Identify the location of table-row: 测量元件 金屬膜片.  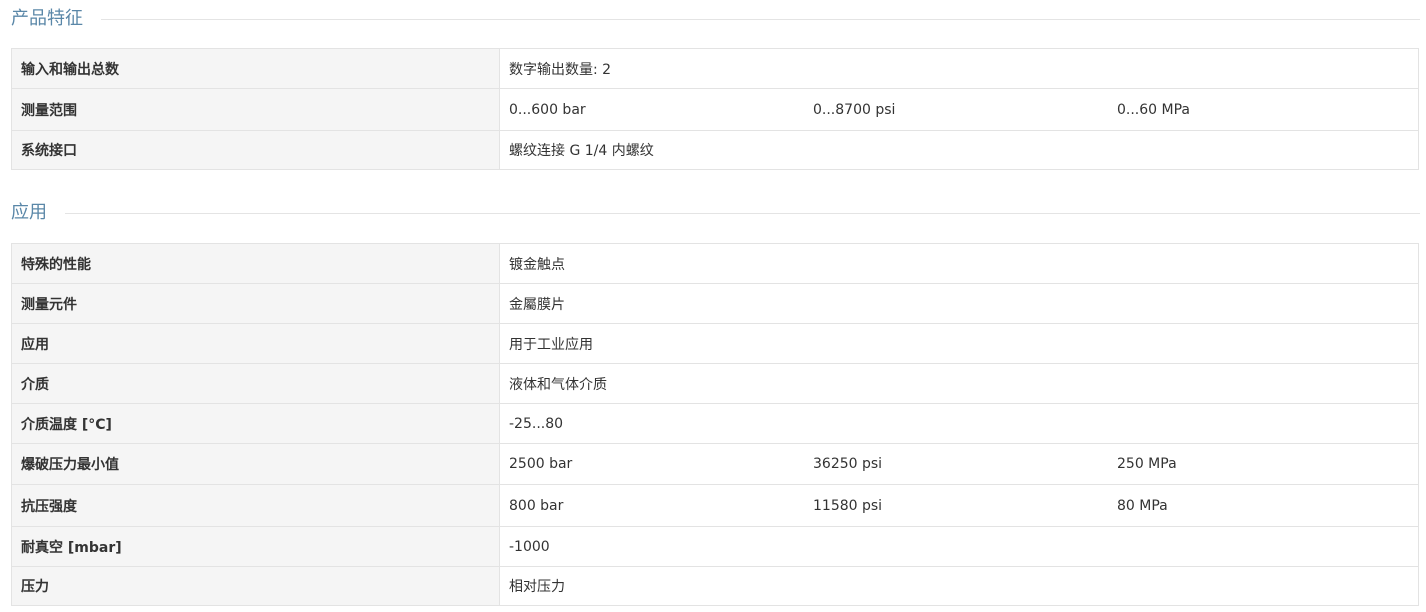
(715, 303).